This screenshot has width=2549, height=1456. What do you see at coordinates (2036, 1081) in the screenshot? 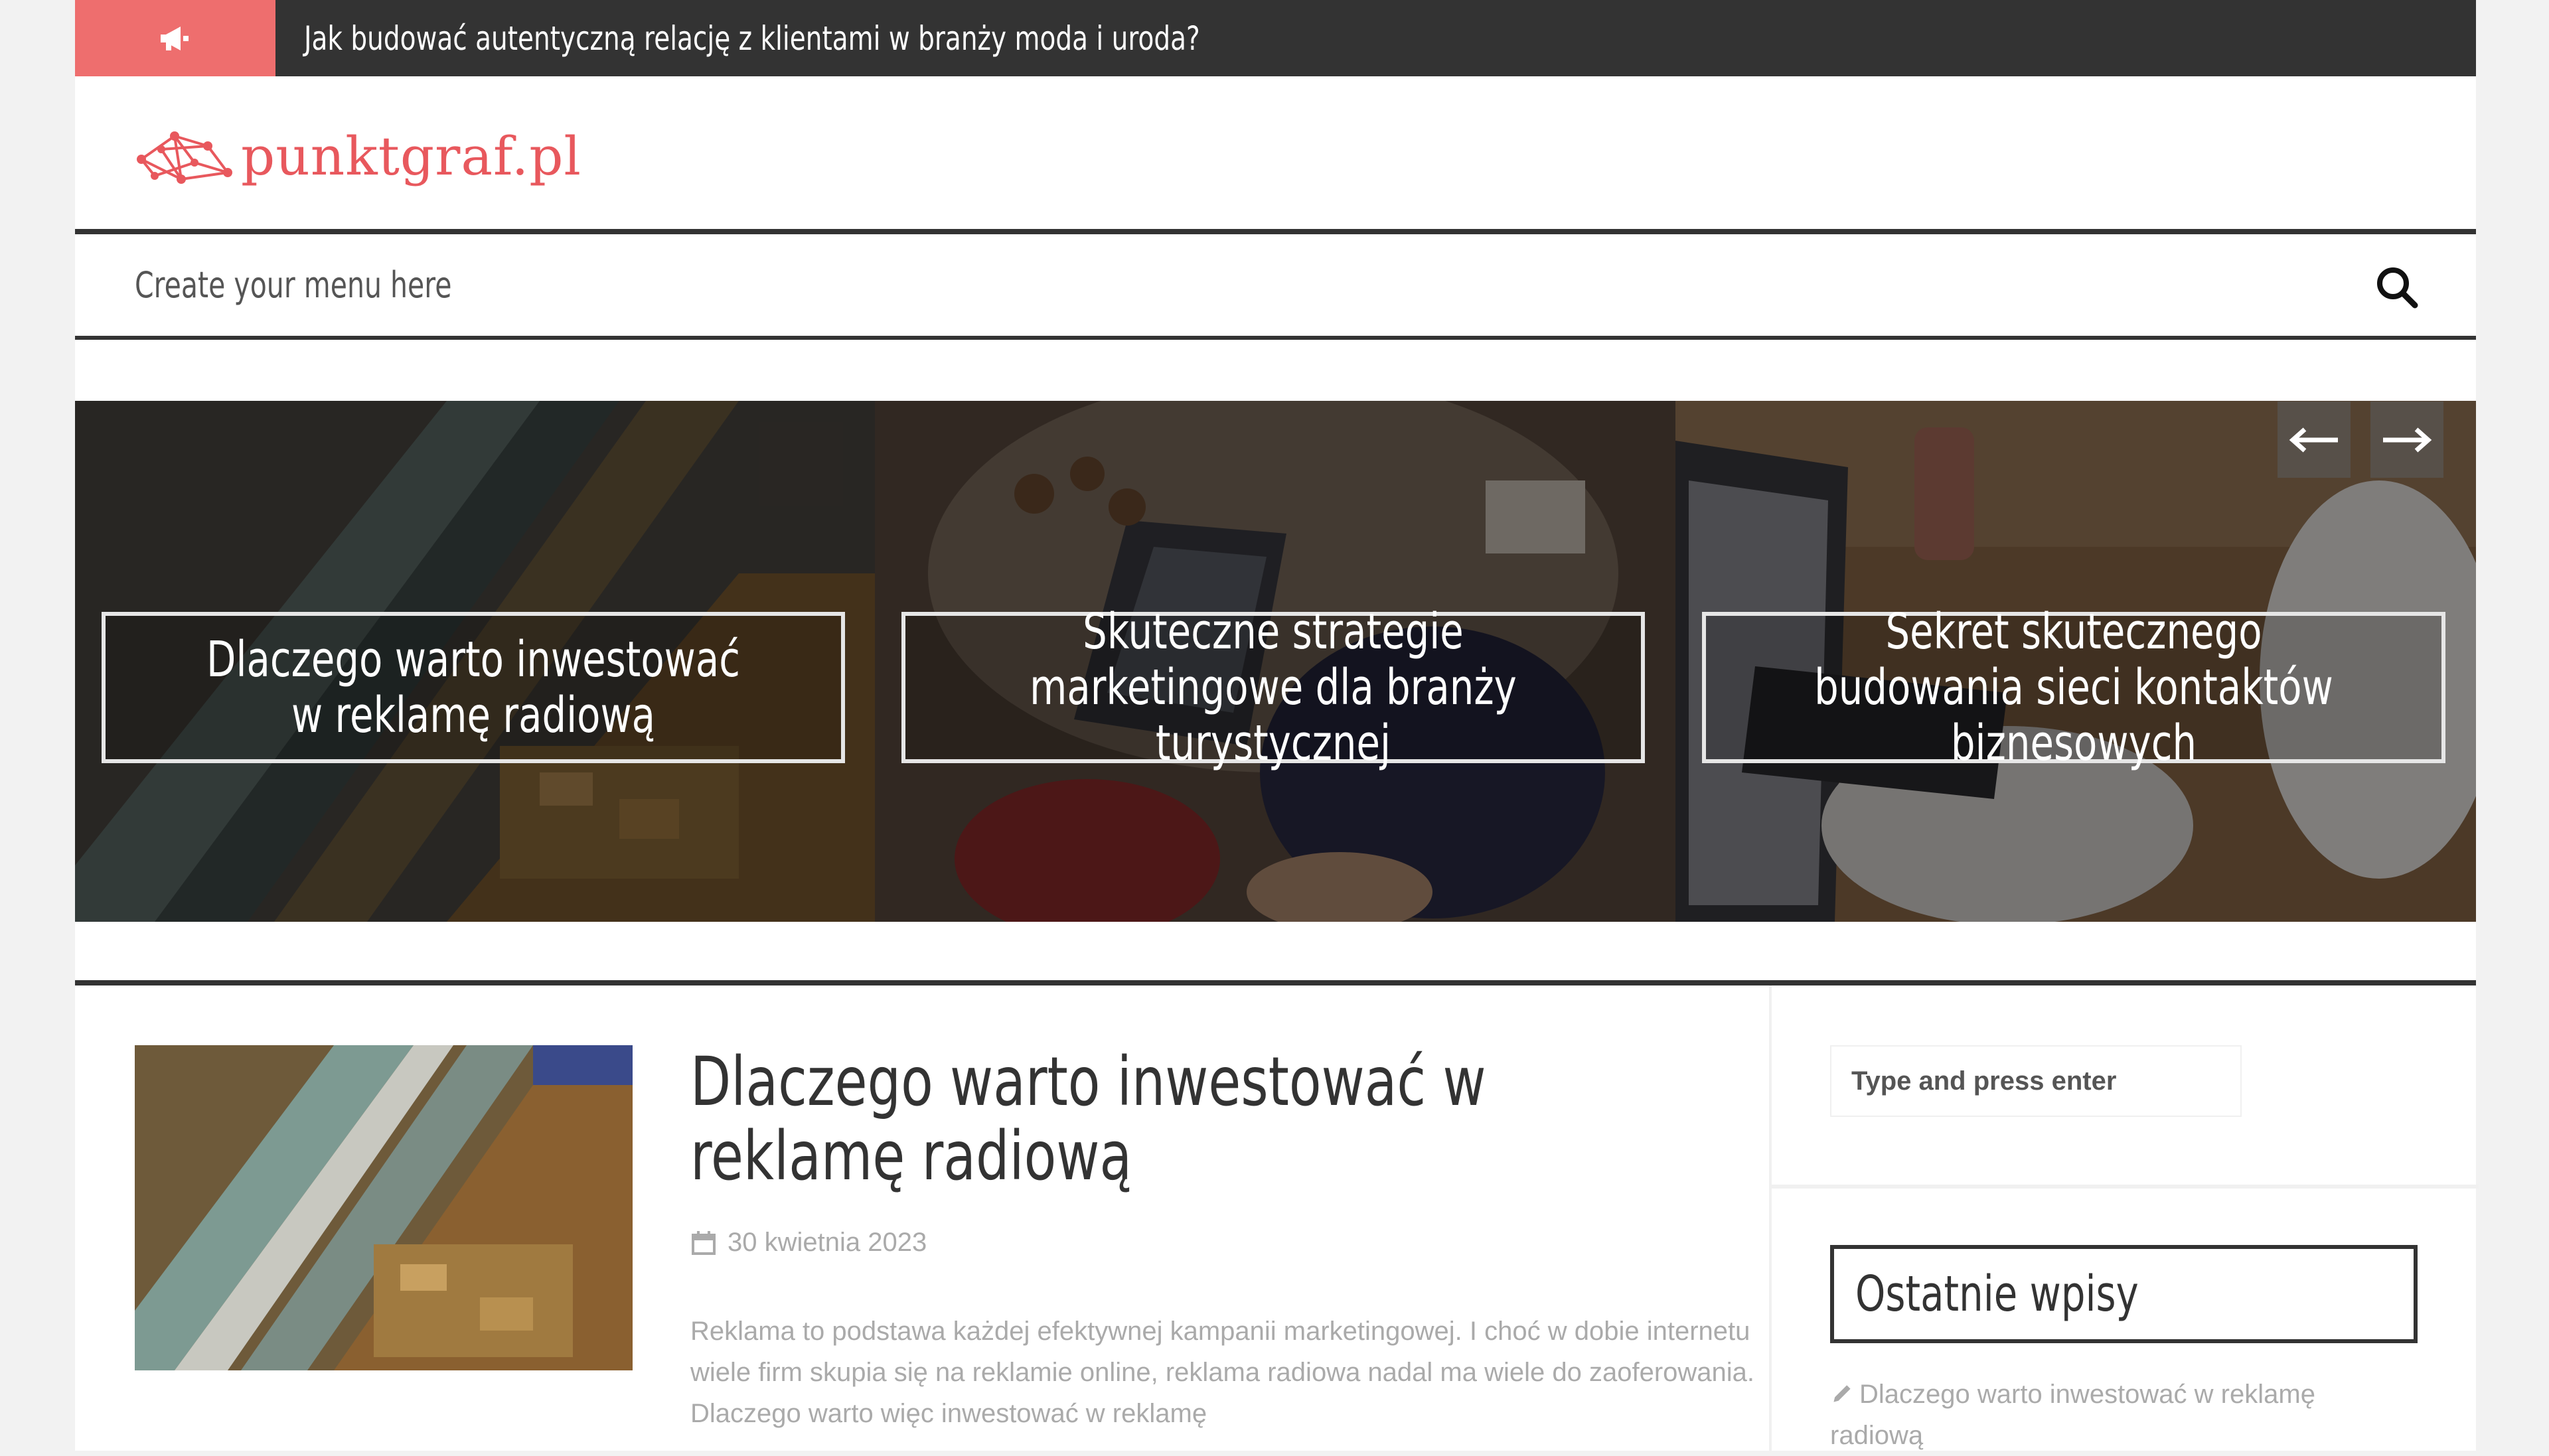
I see `sidebar-search-input` at bounding box center [2036, 1081].